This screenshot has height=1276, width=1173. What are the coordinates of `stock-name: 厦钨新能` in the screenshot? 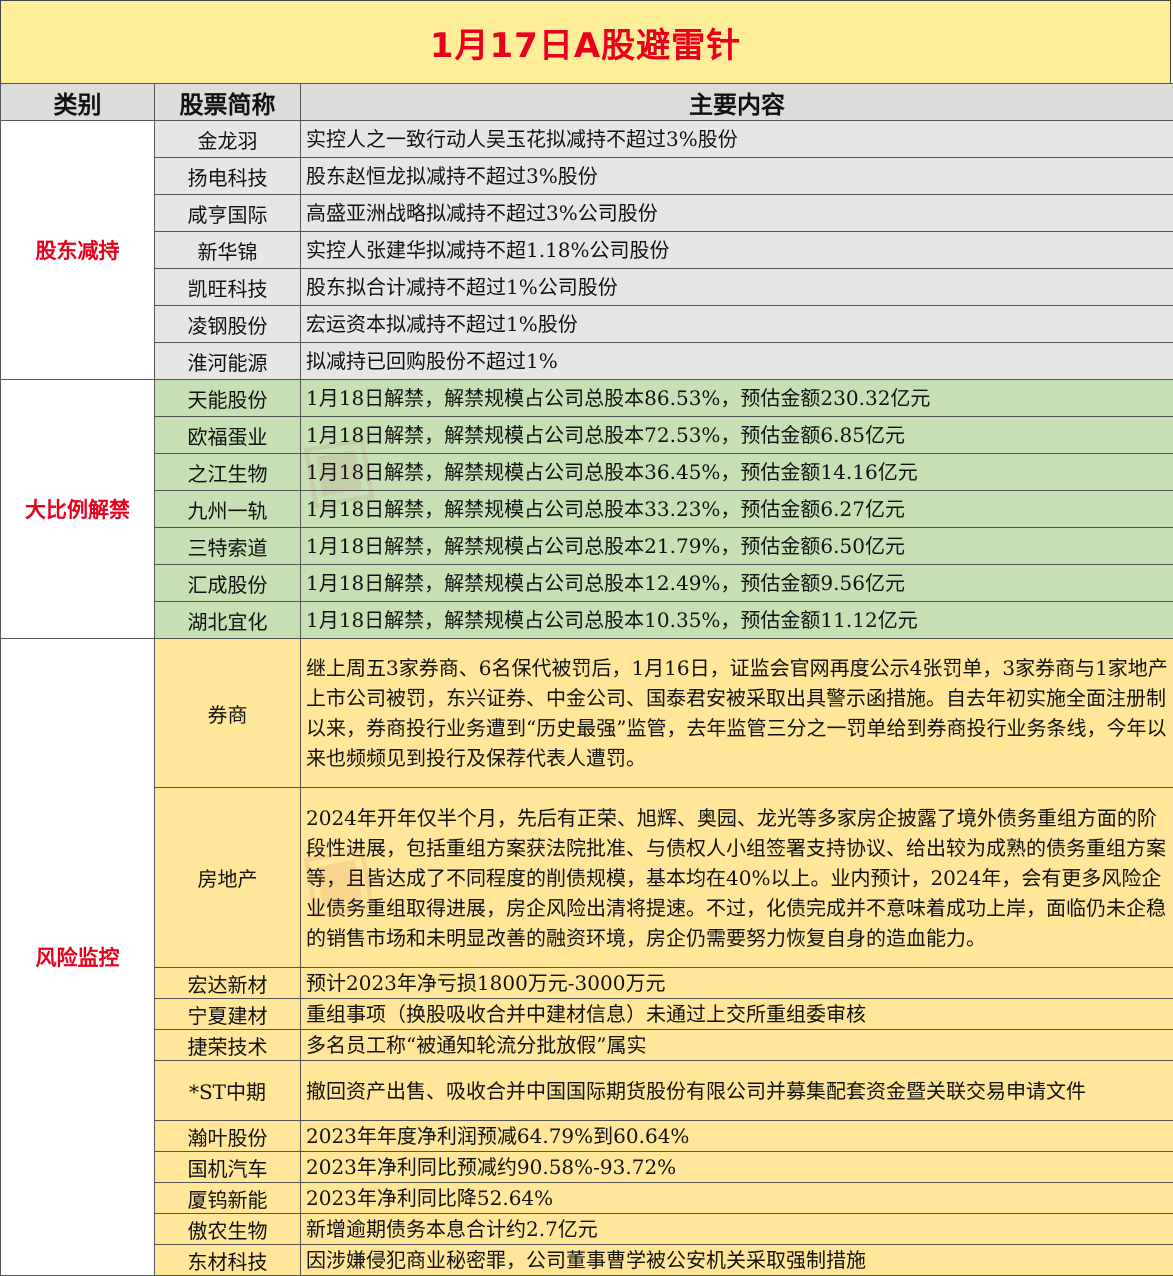 It's located at (228, 1198).